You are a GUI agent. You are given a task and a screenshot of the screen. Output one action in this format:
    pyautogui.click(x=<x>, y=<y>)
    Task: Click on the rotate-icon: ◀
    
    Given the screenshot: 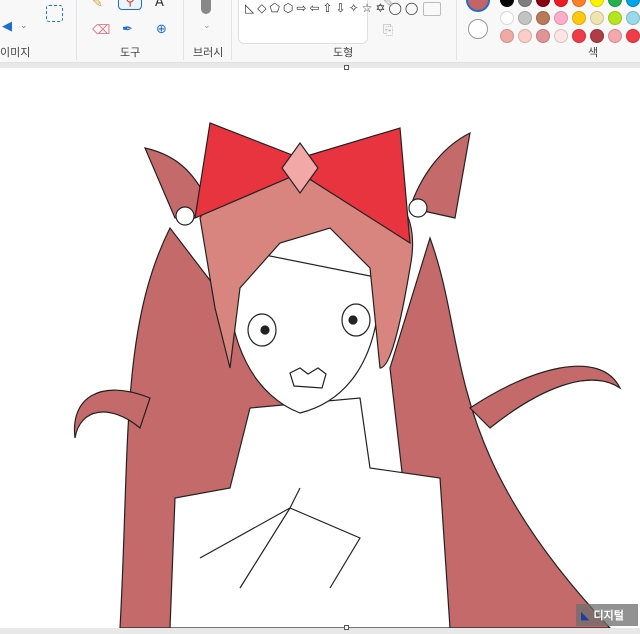 What is the action you would take?
    pyautogui.click(x=7, y=26)
    